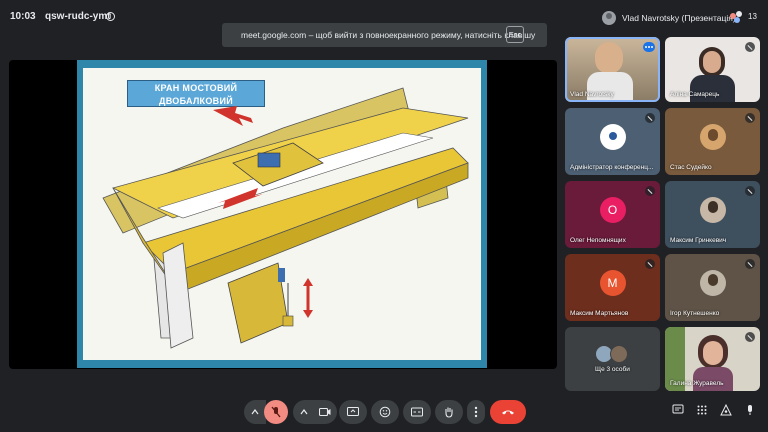 This screenshot has height=432, width=768. I want to click on mic-icon, so click(750, 410).